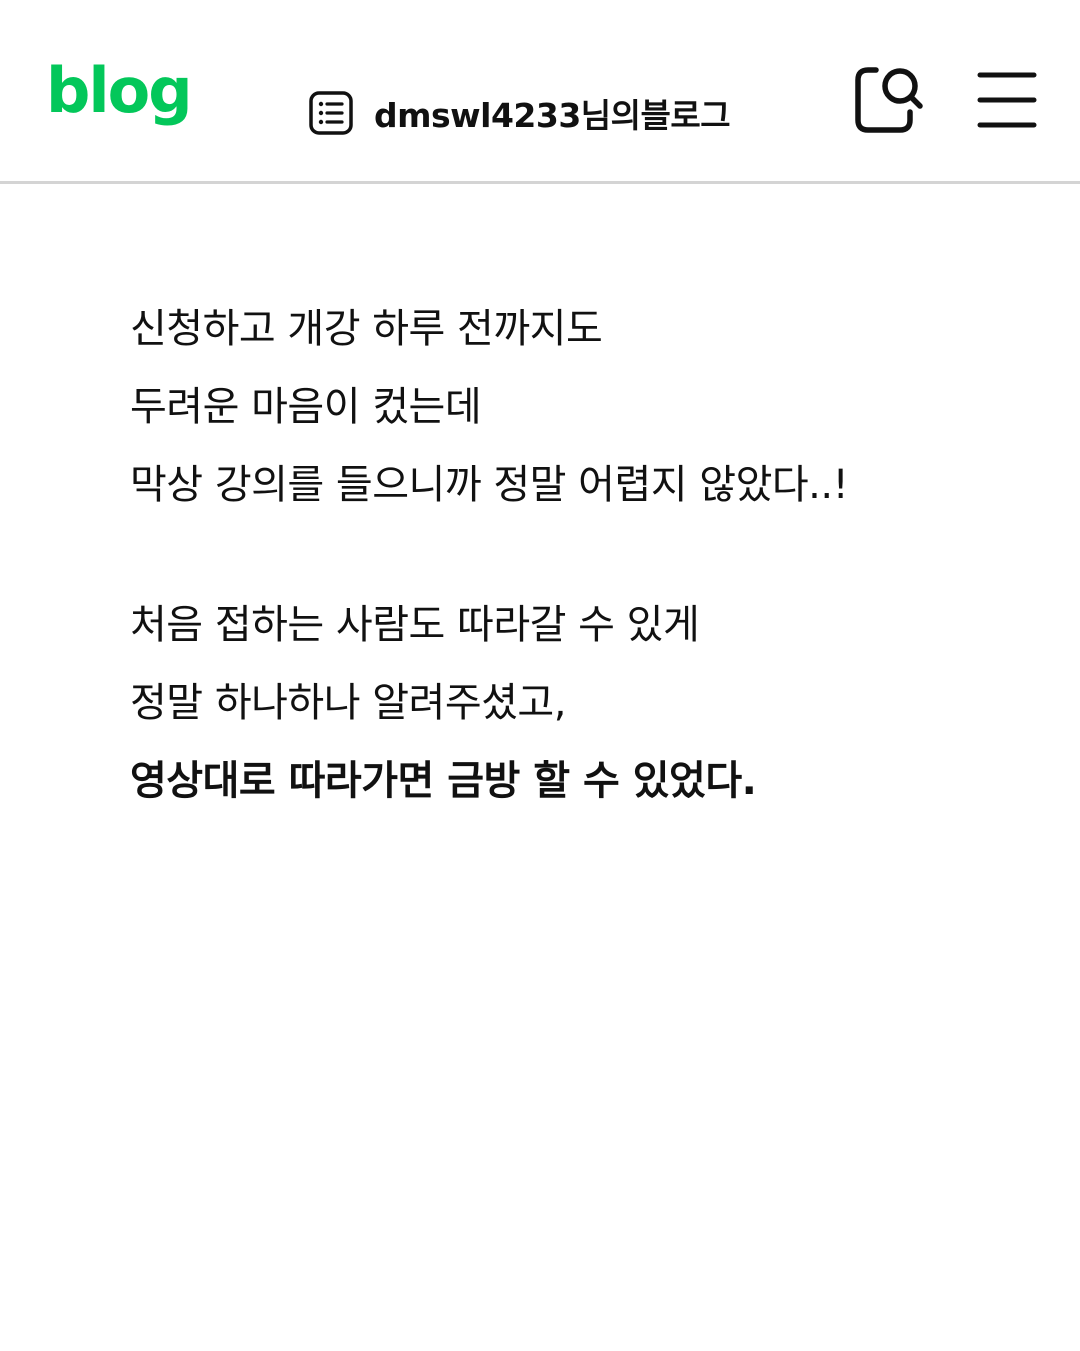 This screenshot has height=1351, width=1080. What do you see at coordinates (331, 113) in the screenshot?
I see `list-icon` at bounding box center [331, 113].